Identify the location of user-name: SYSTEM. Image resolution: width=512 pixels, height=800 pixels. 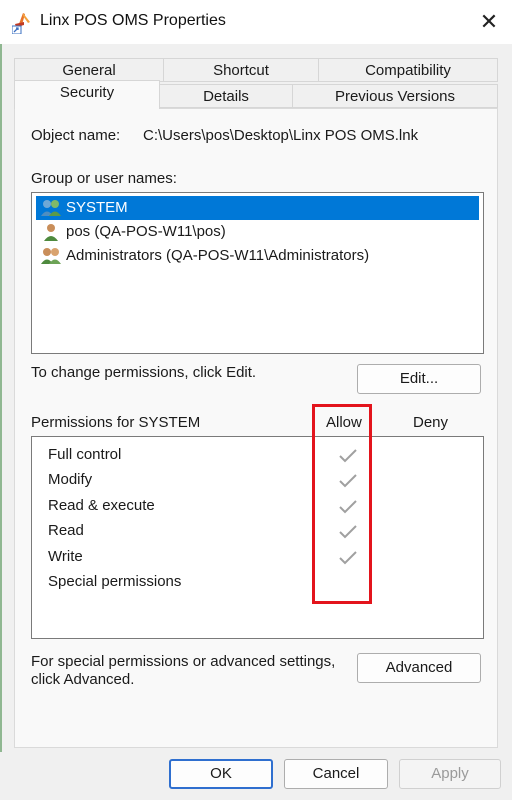
(97, 207).